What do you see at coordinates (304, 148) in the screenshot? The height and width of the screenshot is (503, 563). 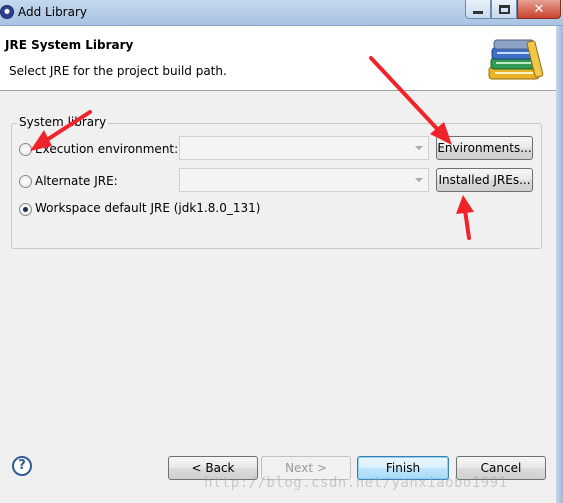 I see `execution-environment-combo` at bounding box center [304, 148].